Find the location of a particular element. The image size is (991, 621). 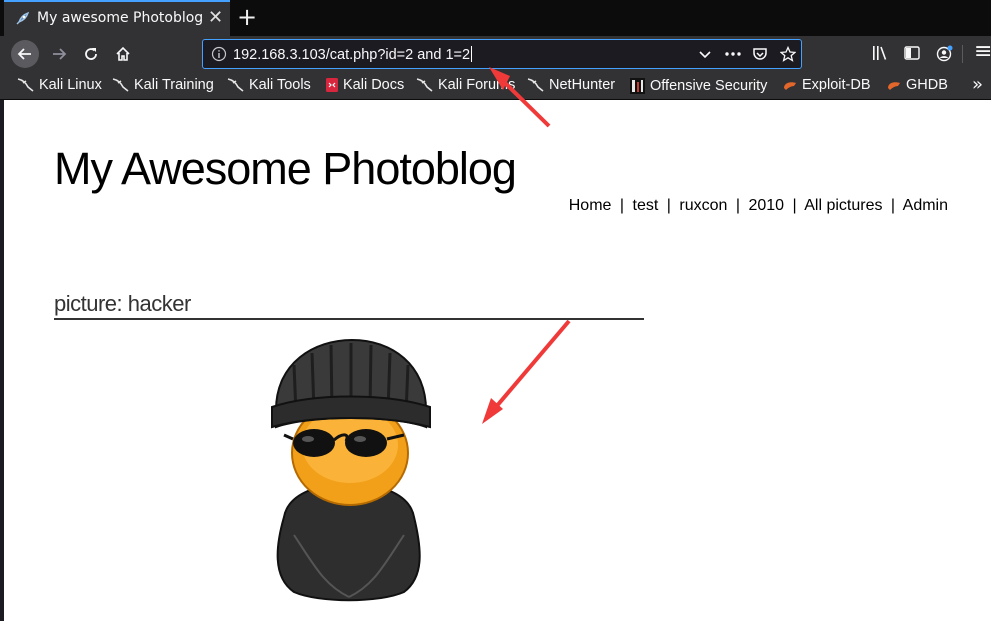

offsec-icon is located at coordinates (637, 86).